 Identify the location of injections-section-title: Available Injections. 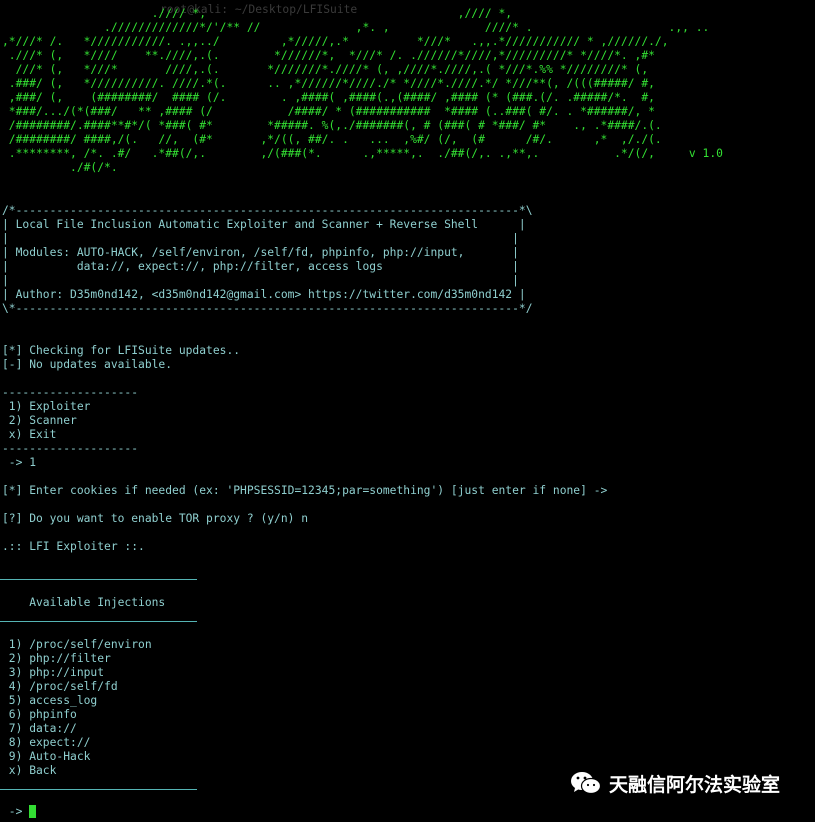
(84, 602).